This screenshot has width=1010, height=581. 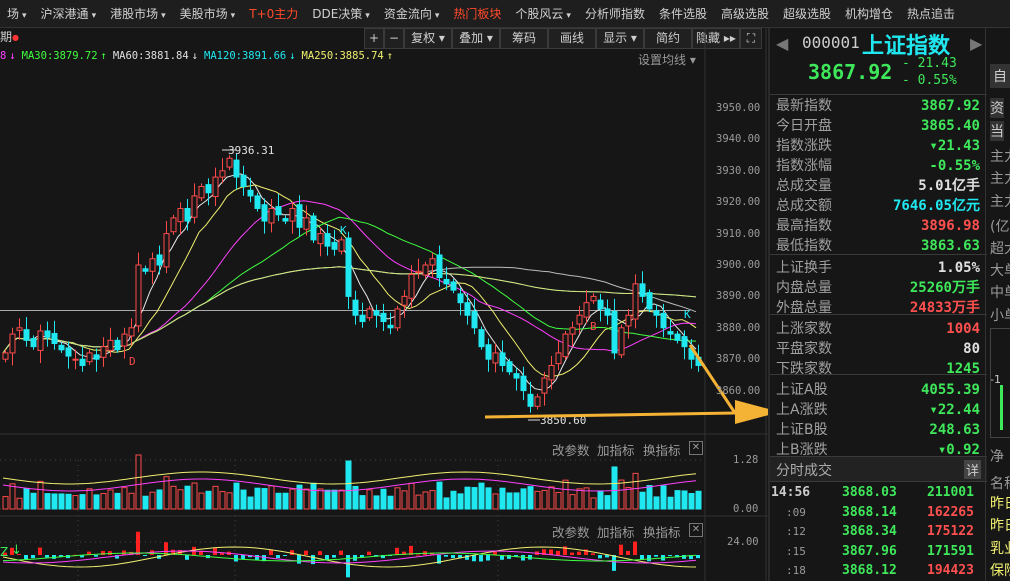 I want to click on side-panel-item: 乳业, so click(x=1000, y=548).